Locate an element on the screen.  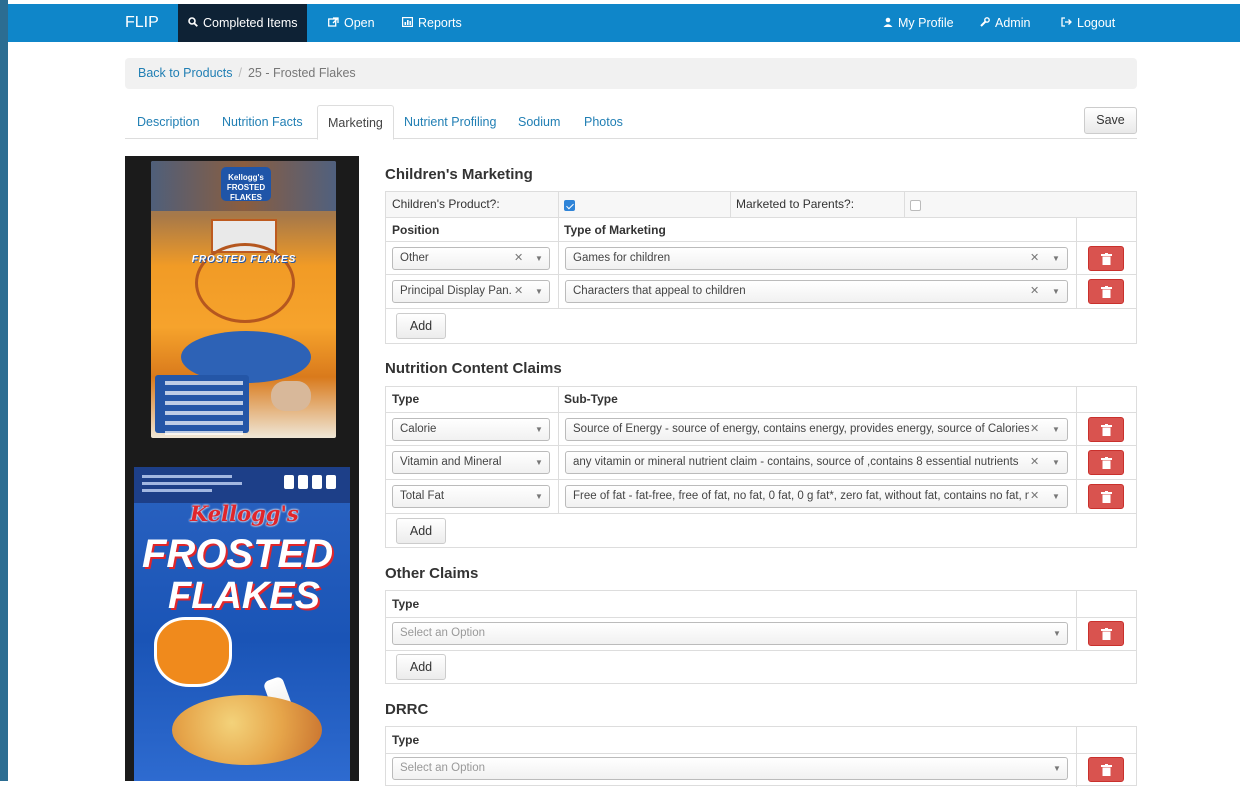
other-header-row: Type is located at coordinates (761, 604).